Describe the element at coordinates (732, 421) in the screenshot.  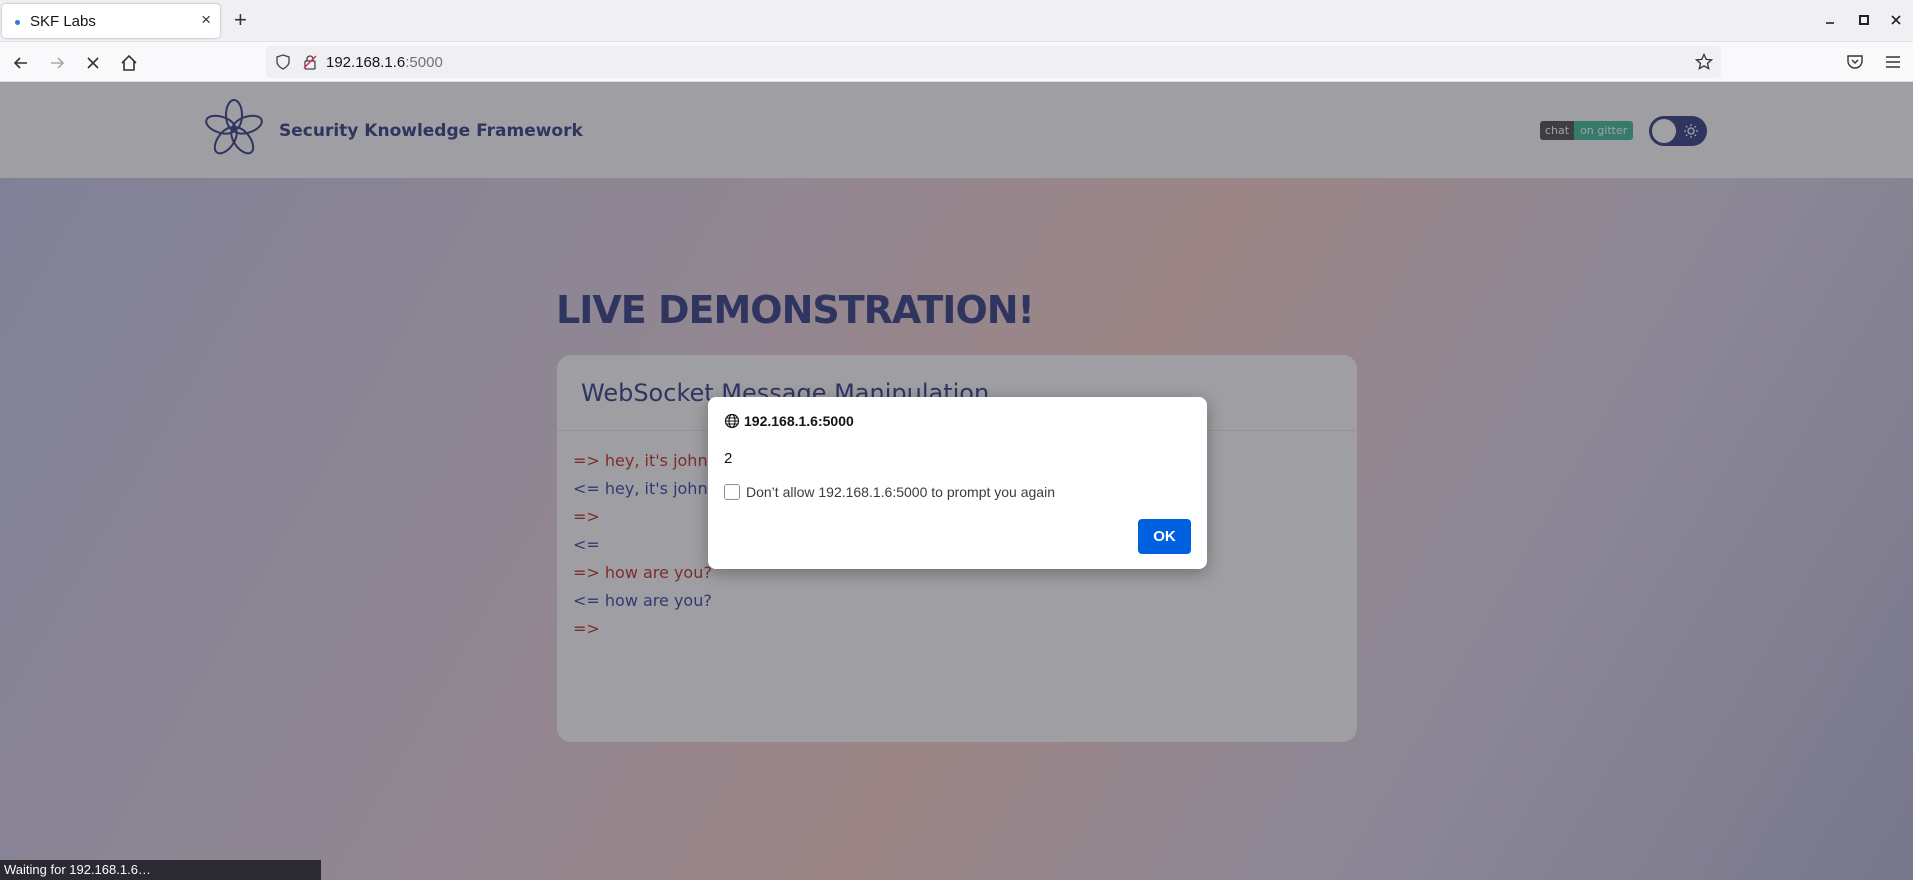
I see `globe-icon` at that location.